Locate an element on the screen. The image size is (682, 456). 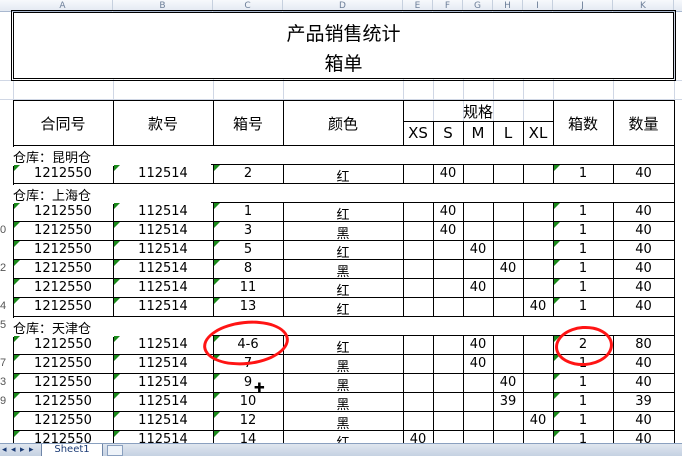
cell-box: 1 is located at coordinates (248, 211).